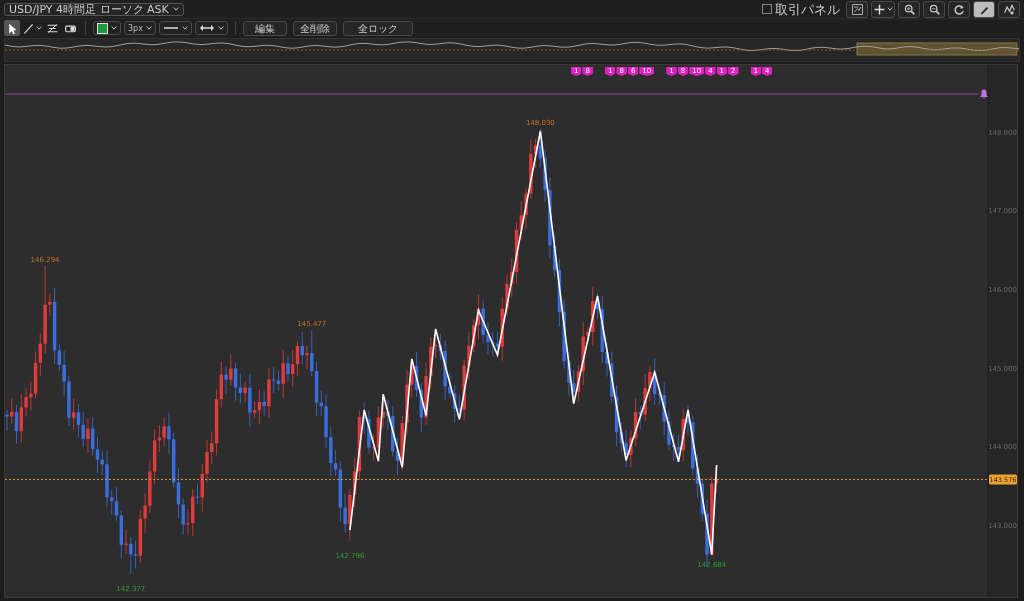 This screenshot has width=1024, height=601. What do you see at coordinates (377, 28) in the screenshot?
I see `action-button: 全ロック` at bounding box center [377, 28].